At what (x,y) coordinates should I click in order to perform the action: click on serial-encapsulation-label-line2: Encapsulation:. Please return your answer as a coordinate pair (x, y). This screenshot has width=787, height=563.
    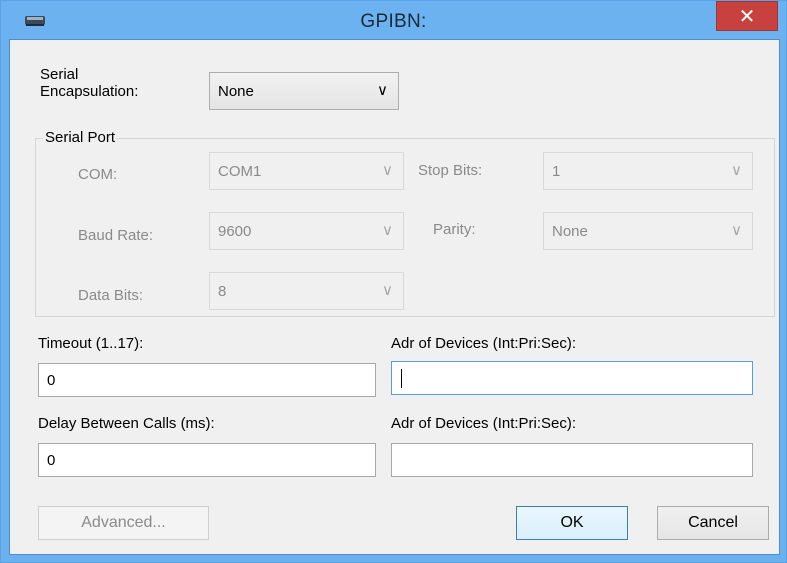
    Looking at the image, I should click on (89, 91).